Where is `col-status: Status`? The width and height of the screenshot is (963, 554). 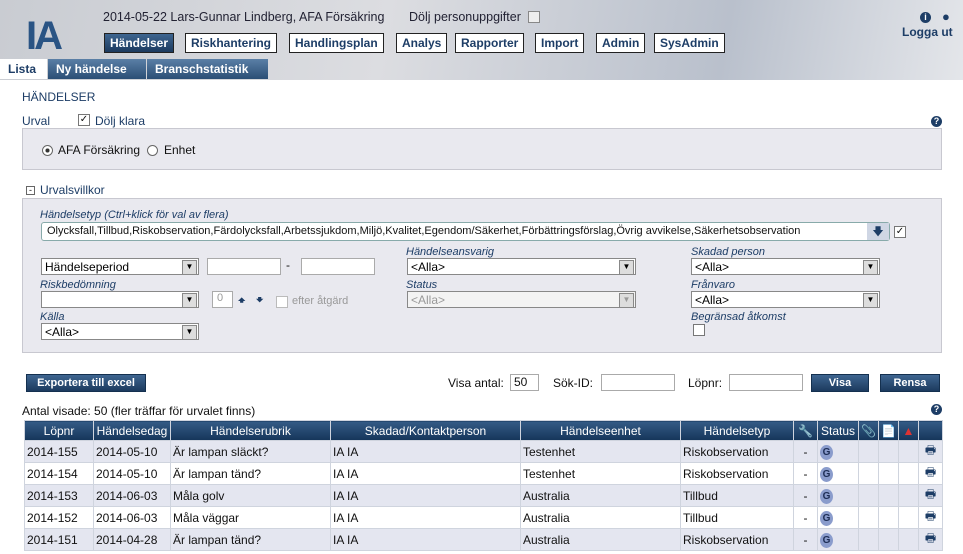 col-status: Status is located at coordinates (838, 430).